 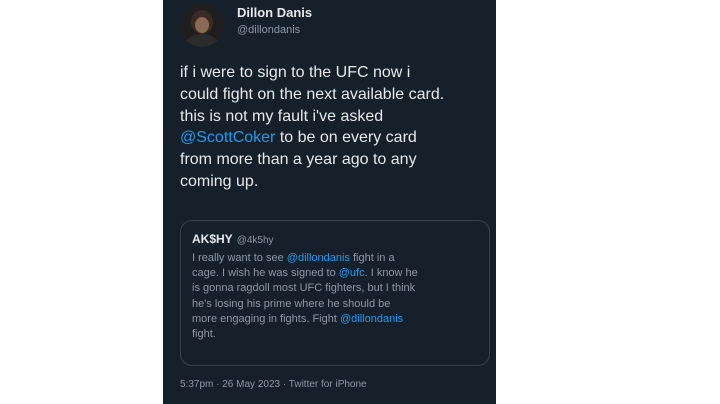 What do you see at coordinates (212, 239) in the screenshot?
I see `quoted-author-name: AK$HY` at bounding box center [212, 239].